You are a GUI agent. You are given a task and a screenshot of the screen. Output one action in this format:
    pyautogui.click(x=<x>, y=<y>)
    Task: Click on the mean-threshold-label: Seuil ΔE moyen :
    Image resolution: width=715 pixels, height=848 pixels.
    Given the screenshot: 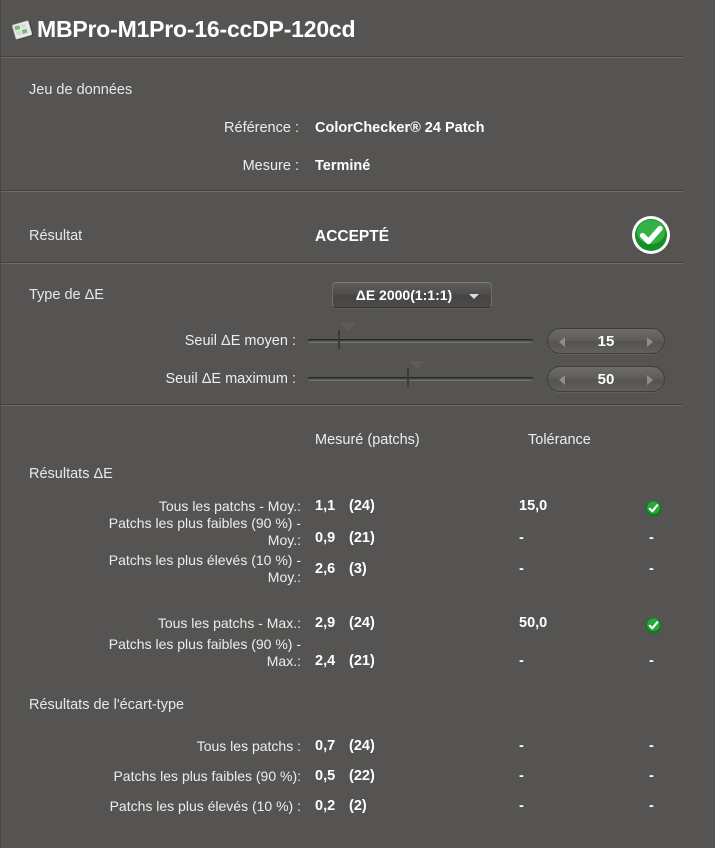 What is the action you would take?
    pyautogui.click(x=240, y=341)
    